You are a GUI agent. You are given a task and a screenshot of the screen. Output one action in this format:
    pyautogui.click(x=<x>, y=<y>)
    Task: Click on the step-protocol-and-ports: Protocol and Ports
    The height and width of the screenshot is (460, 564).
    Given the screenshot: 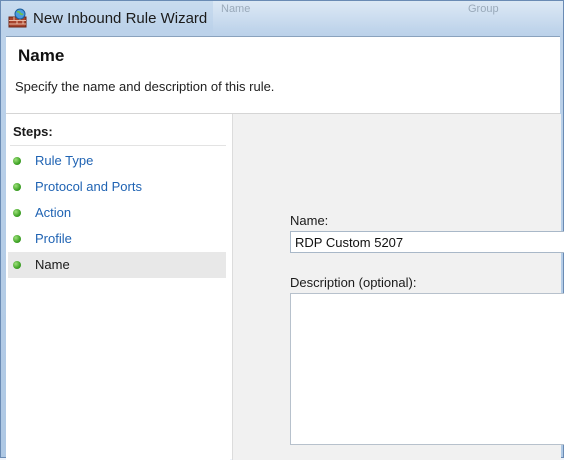 What is the action you would take?
    pyautogui.click(x=117, y=187)
    